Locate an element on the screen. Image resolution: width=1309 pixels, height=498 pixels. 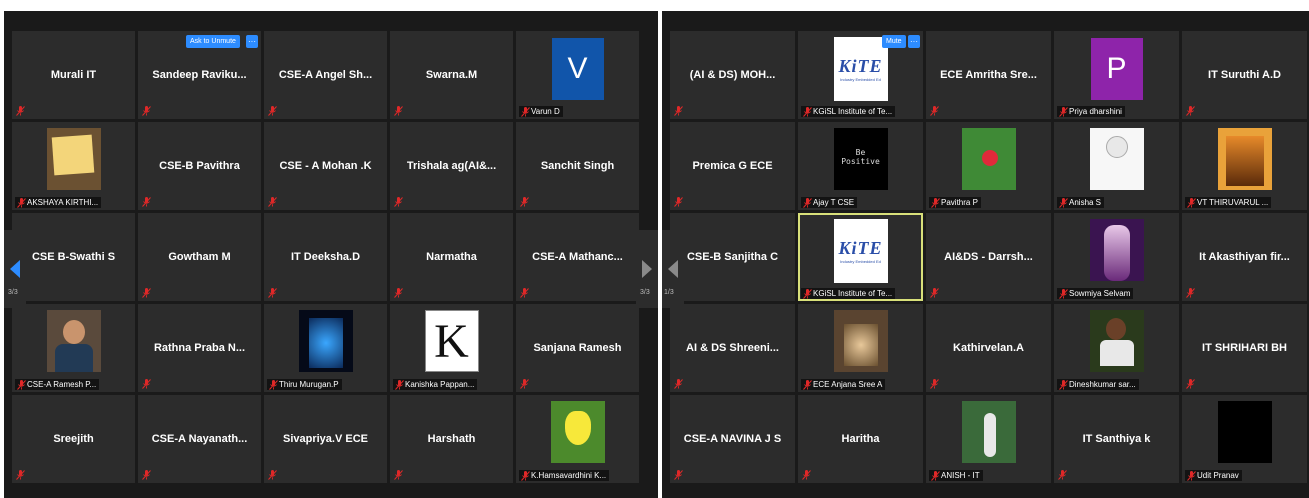
participant-tile: Sreejith is located at coordinates (73, 439).